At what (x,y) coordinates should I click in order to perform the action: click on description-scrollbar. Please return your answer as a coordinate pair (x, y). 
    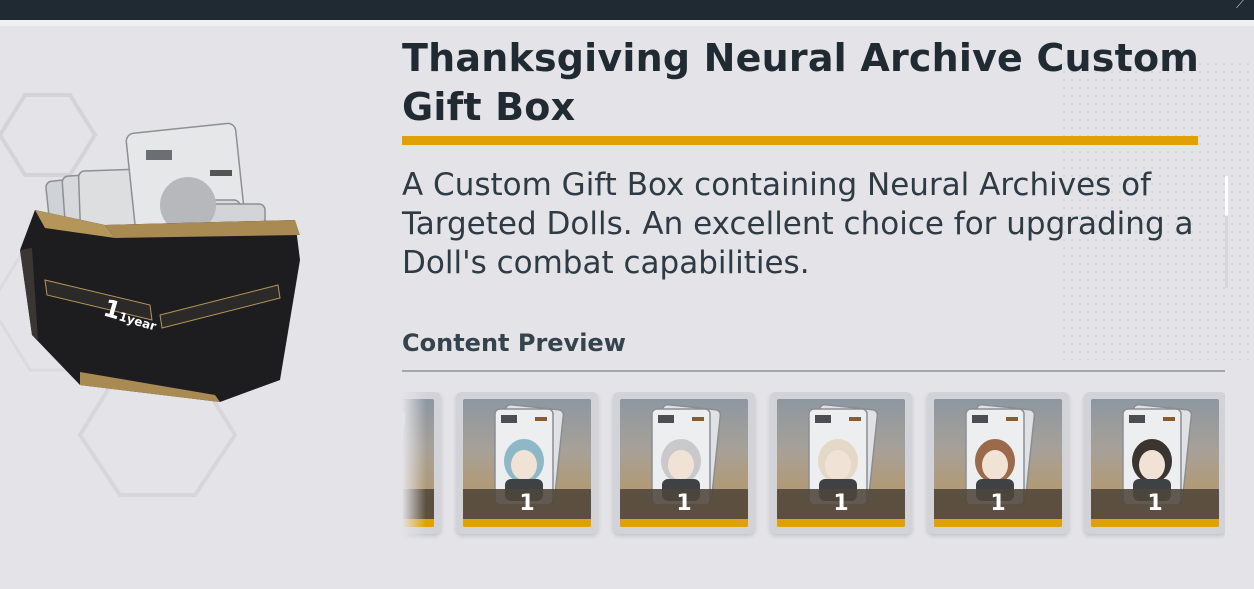
    Looking at the image, I should click on (1226, 232).